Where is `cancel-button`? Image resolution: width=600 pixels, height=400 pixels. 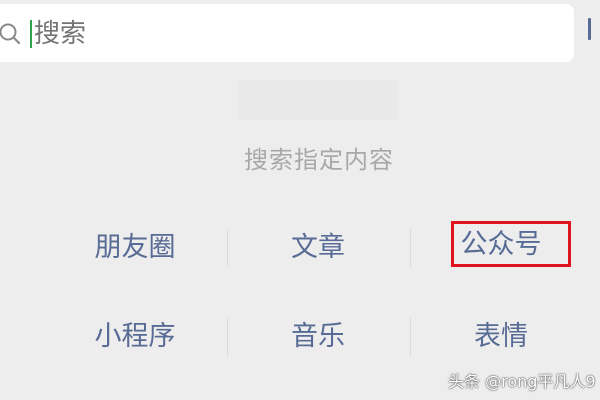
cancel-button is located at coordinates (589, 29).